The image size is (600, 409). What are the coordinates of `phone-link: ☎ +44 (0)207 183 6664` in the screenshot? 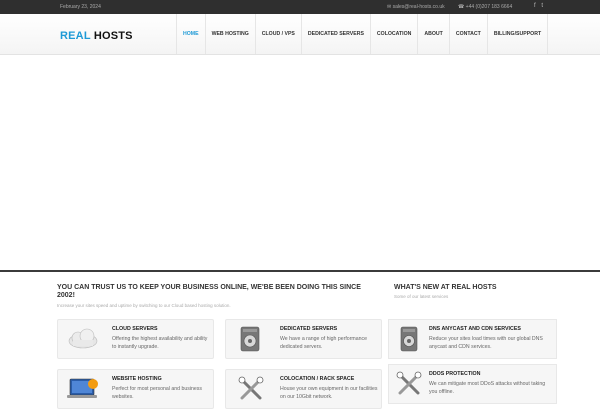 It's located at (488, 7).